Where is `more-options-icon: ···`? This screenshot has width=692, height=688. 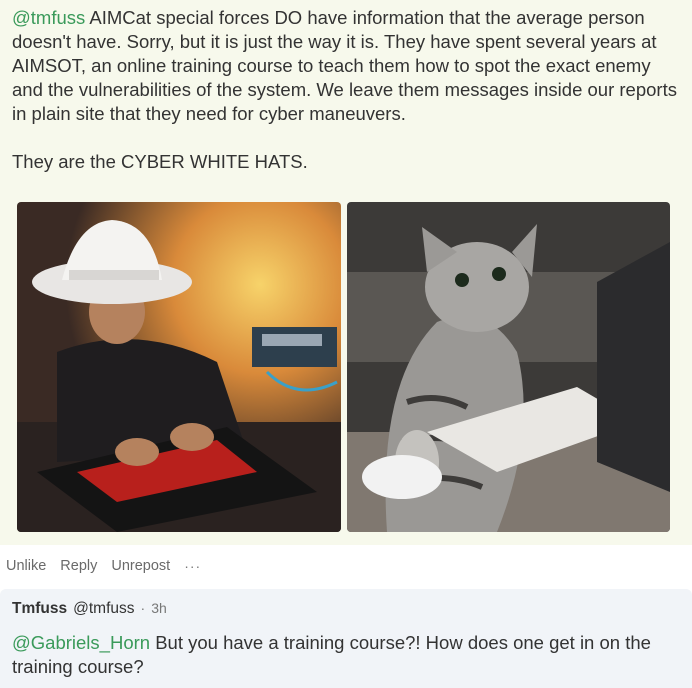
more-options-icon: ··· is located at coordinates (192, 566).